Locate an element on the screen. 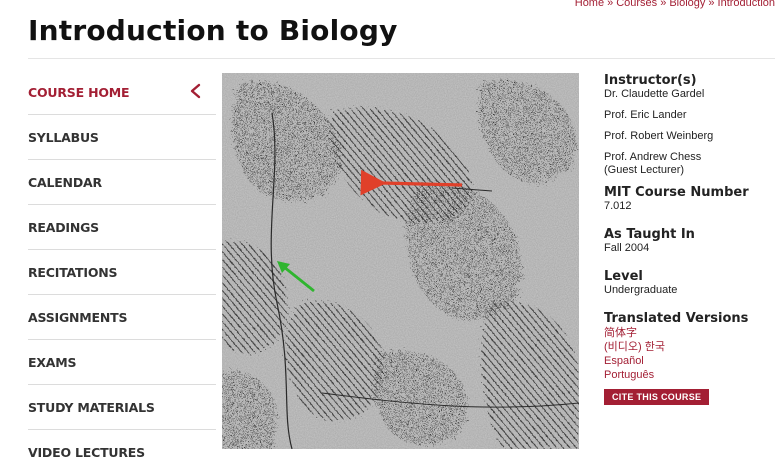 The width and height of the screenshot is (781, 475). breadcrumb: Home» Courses» Biology» Introduction is located at coordinates (675, 4).